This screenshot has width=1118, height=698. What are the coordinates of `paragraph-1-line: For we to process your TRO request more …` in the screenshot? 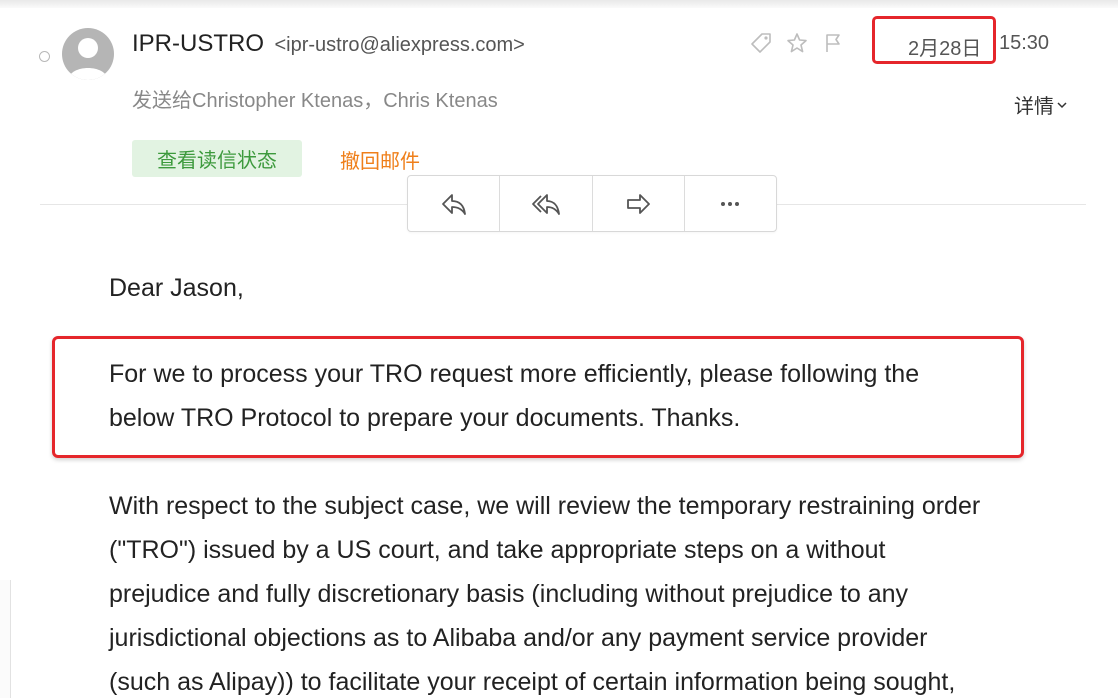 It's located at (514, 374).